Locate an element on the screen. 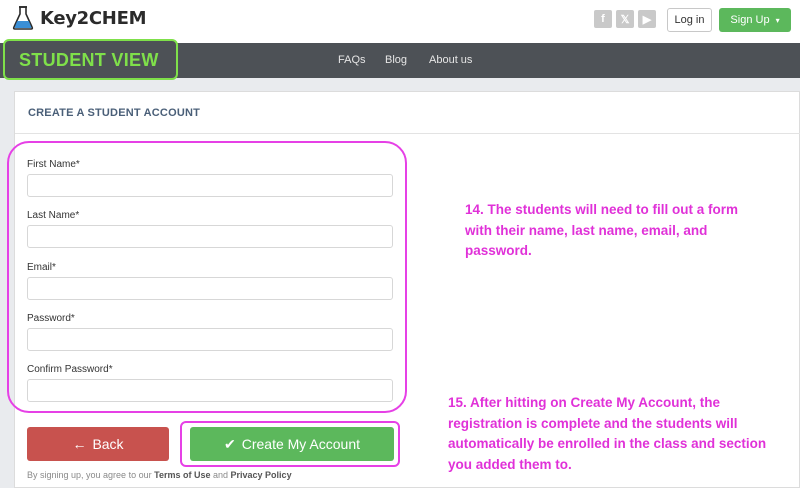 Image resolution: width=800 pixels, height=488 pixels. back-button: ← Back is located at coordinates (98, 444).